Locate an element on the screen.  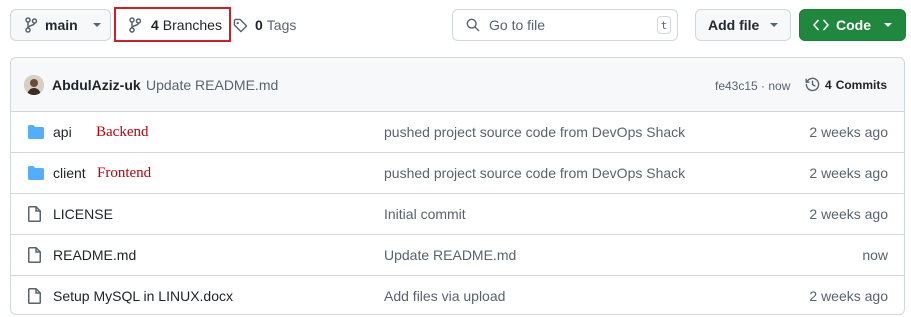
commit-time: now is located at coordinates (779, 86).